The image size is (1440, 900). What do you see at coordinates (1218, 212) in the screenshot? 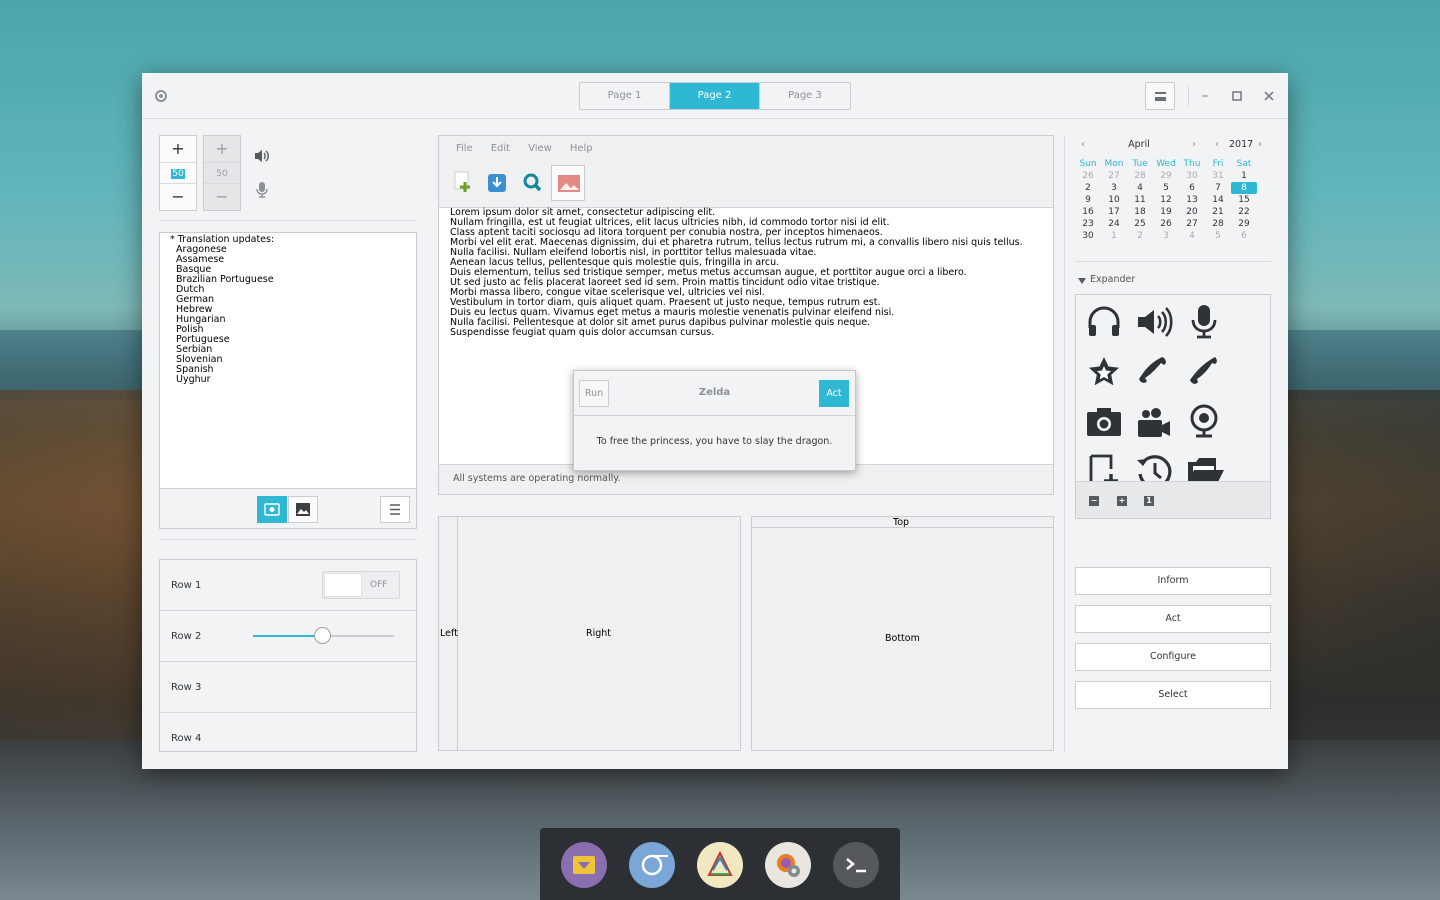
I see `calendar-day: 21` at bounding box center [1218, 212].